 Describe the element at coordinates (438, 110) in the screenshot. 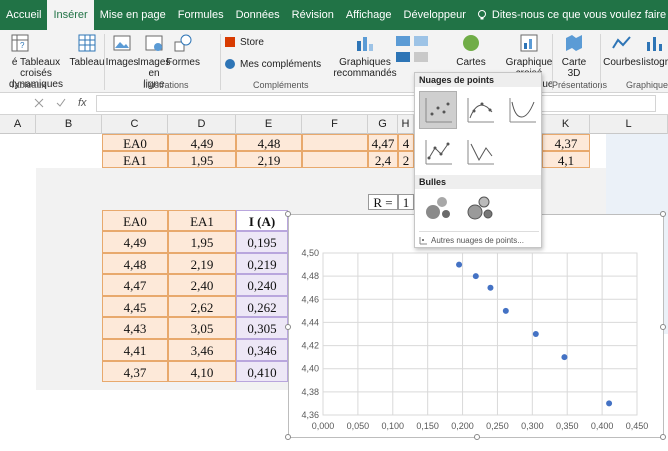

I see `scatter-markers-option` at that location.